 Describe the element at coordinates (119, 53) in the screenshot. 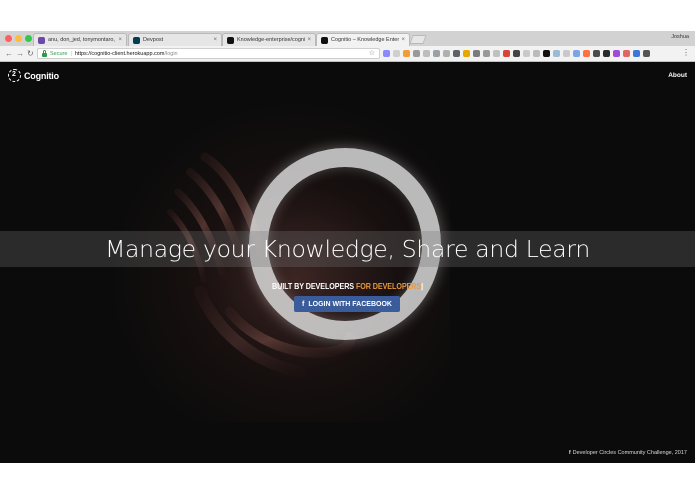

I see `url-host: https://cognitio-client.herokuapp.com` at that location.